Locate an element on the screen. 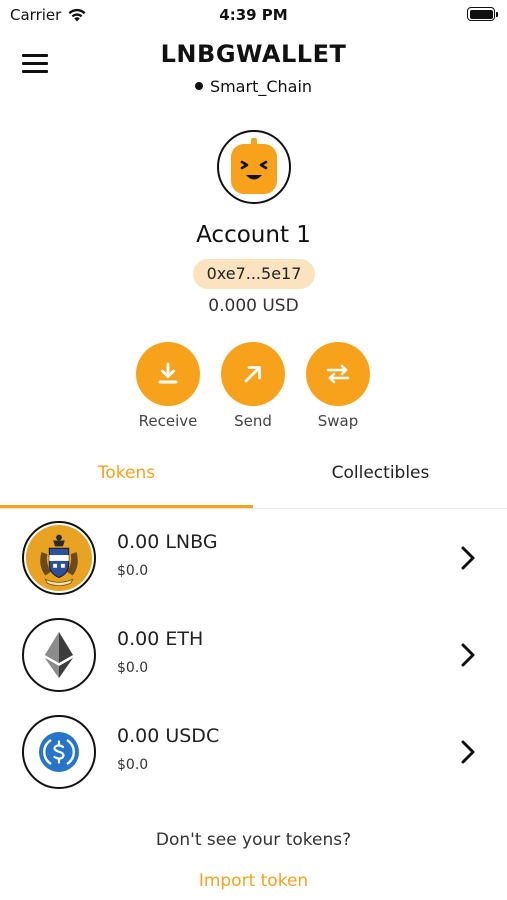  network-indicator: Smart_Chain is located at coordinates (253, 86).